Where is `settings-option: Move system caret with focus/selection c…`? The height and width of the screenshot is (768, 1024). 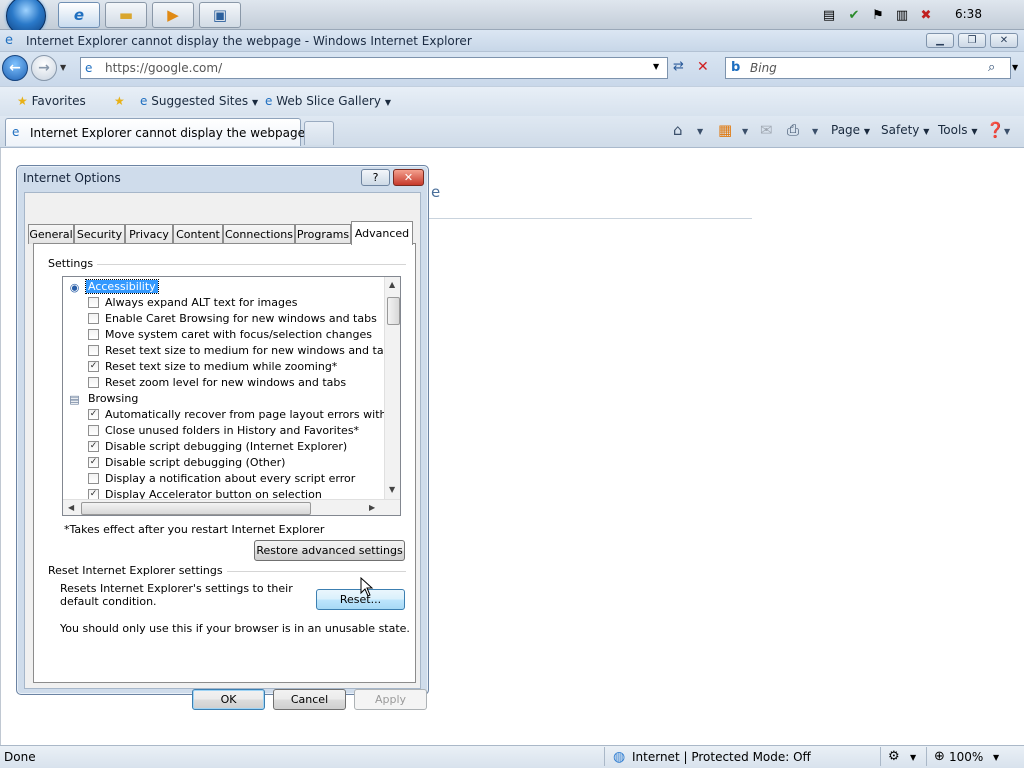 settings-option: Move system caret with focus/selection c… is located at coordinates (223, 335).